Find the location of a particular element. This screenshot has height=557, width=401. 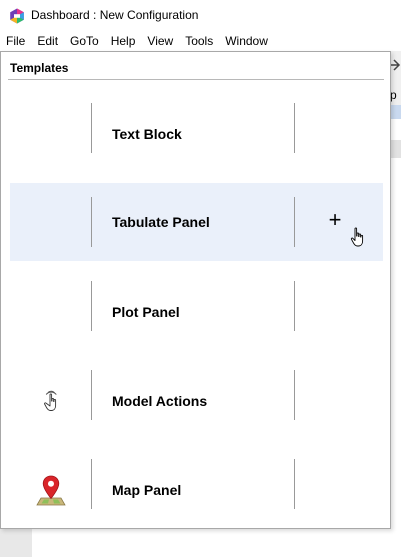

plus-icon: + is located at coordinates (335, 220).